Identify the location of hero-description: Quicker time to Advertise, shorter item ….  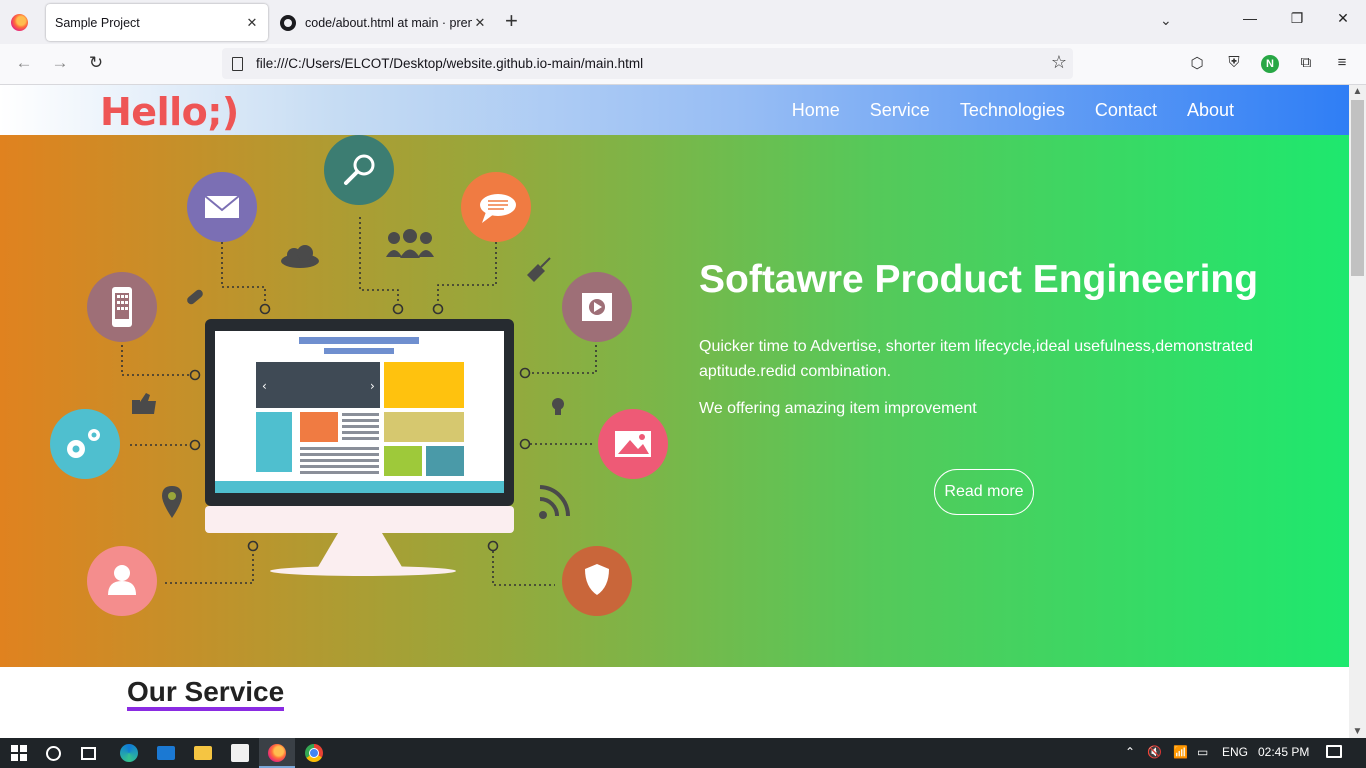
(976, 359).